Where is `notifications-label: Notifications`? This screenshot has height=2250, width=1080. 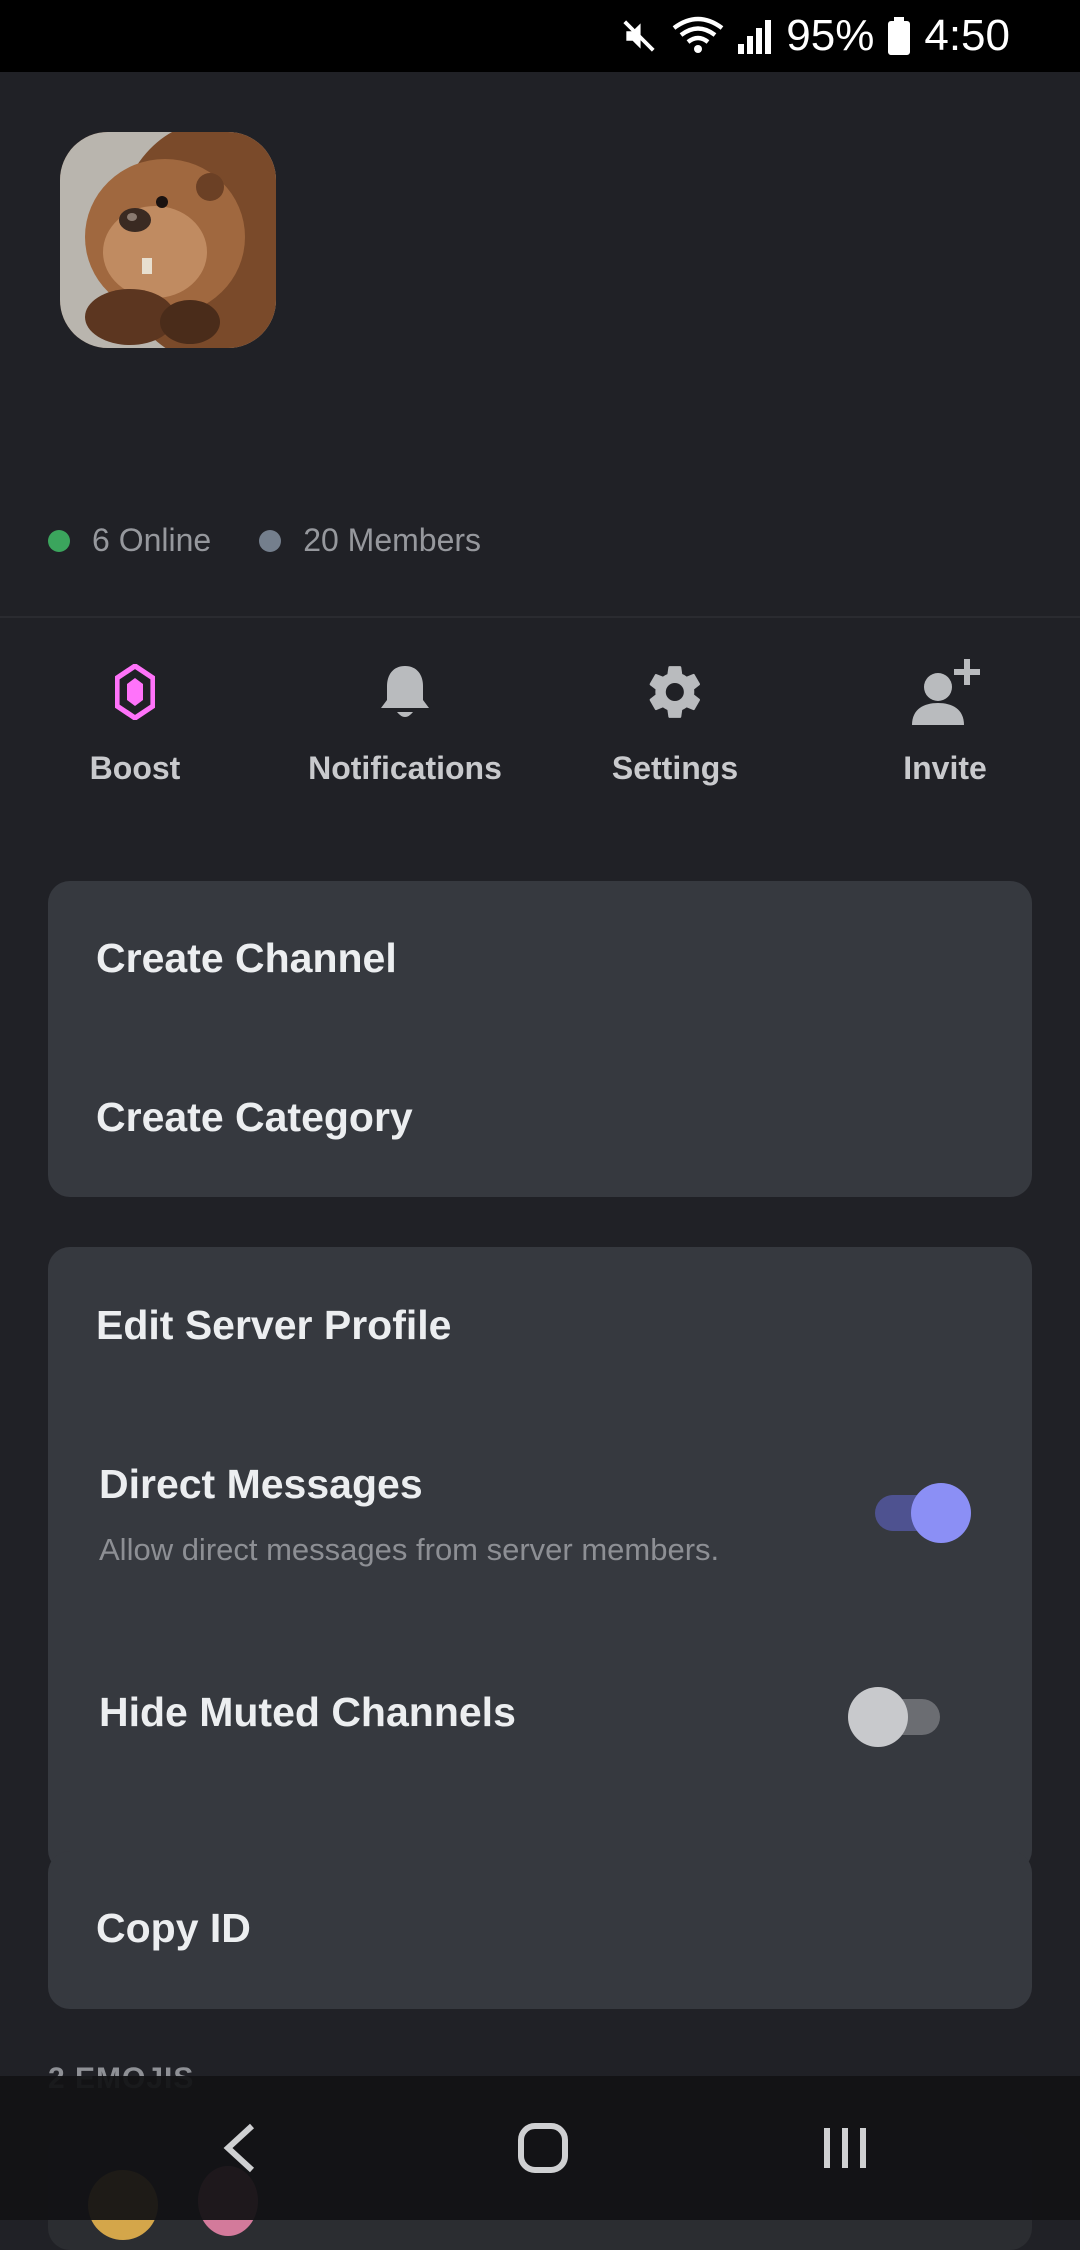 notifications-label: Notifications is located at coordinates (405, 768).